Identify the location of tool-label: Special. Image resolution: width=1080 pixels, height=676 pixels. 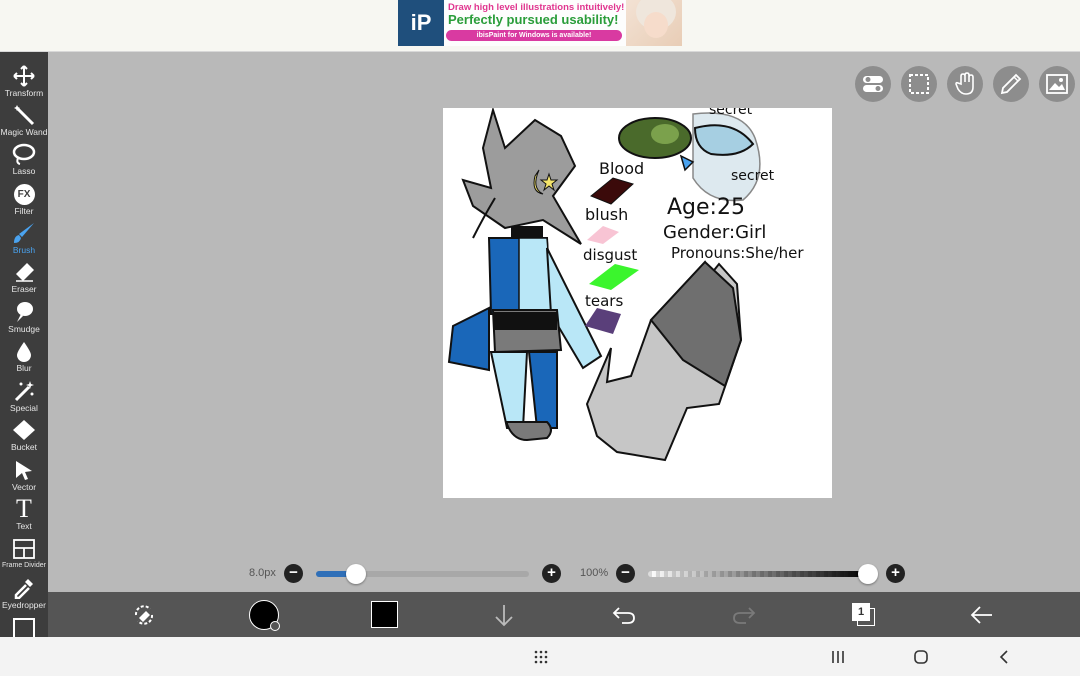
(24, 408).